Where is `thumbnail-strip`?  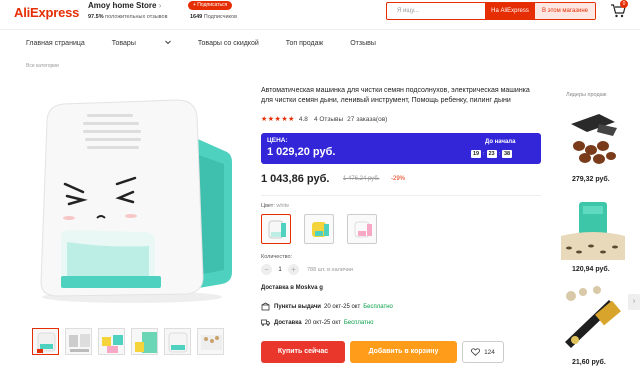
thumbnail-strip is located at coordinates (128, 341).